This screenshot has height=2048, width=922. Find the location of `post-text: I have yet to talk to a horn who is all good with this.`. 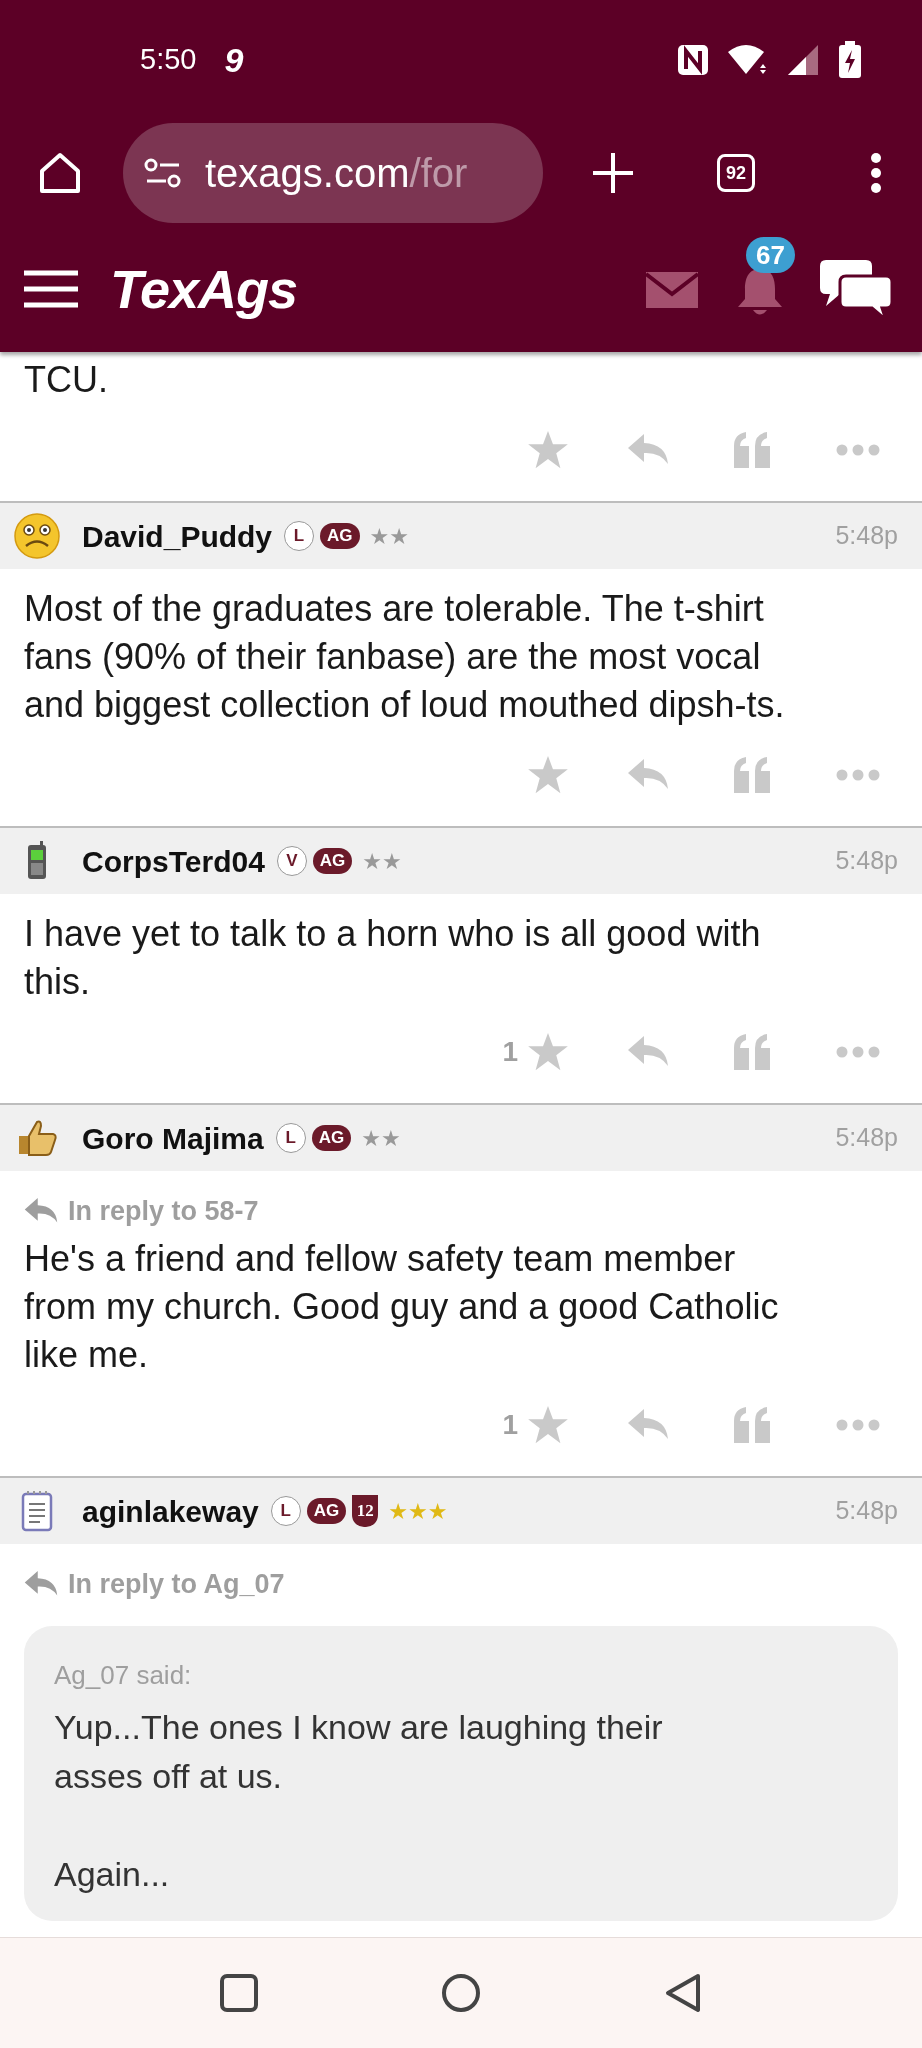

post-text: I have yet to talk to a horn who is all good with this. is located at coordinates (393, 958).